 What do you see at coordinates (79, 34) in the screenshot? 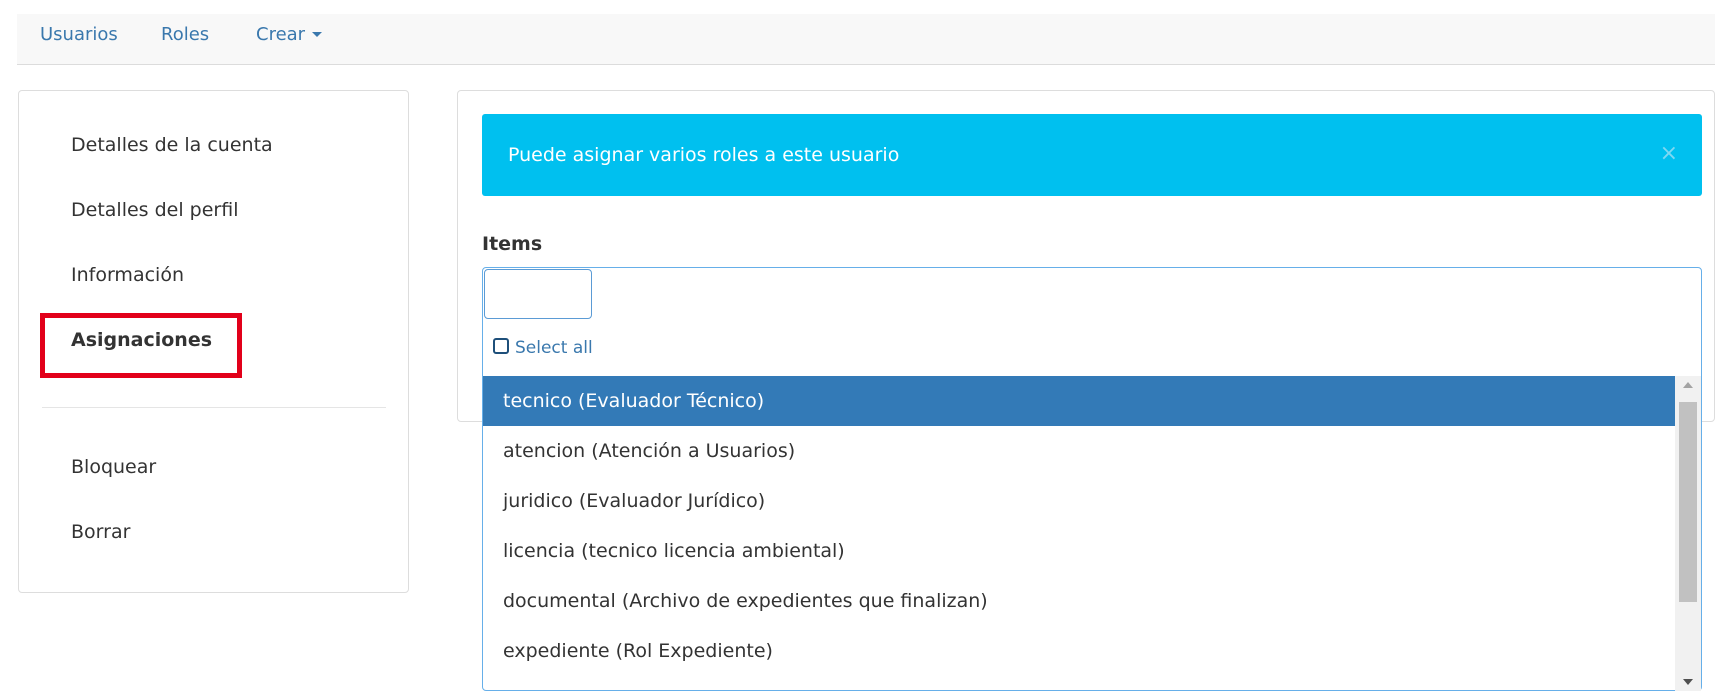
I see `nav-usuarios-link: Usuarios` at bounding box center [79, 34].